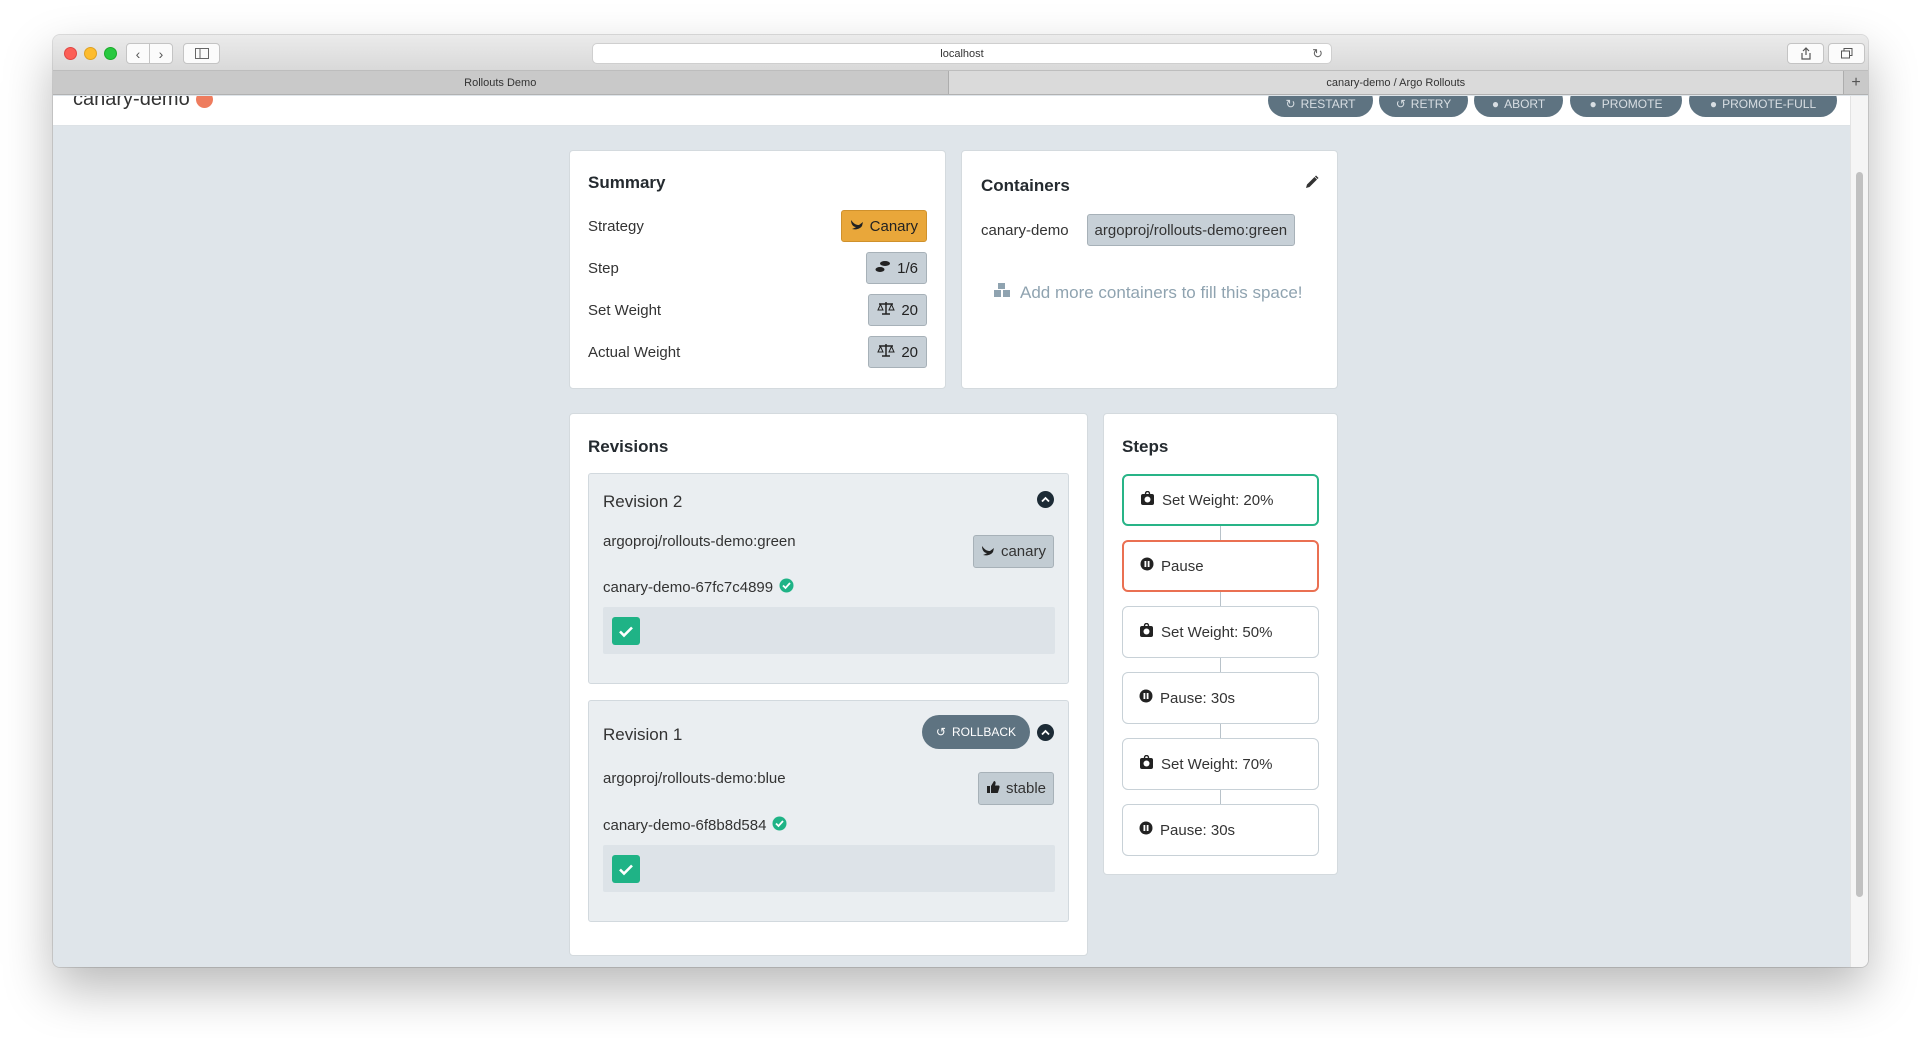 The width and height of the screenshot is (1920, 1038). I want to click on canary-badge-label: canary, so click(1023, 551).